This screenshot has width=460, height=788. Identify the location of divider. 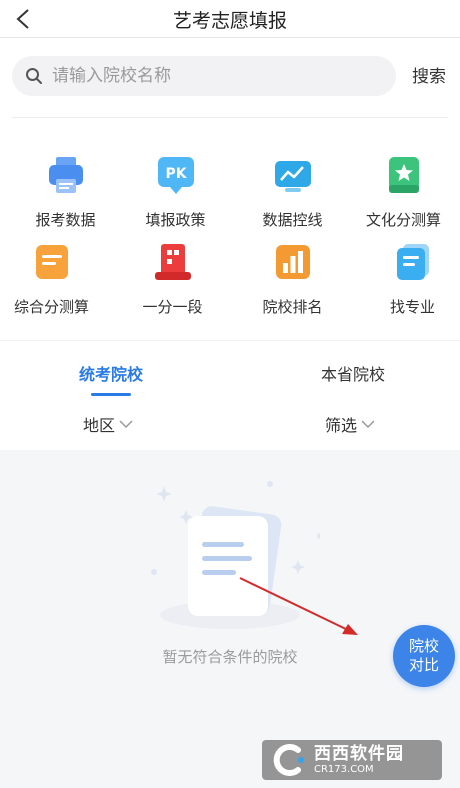
(230, 117).